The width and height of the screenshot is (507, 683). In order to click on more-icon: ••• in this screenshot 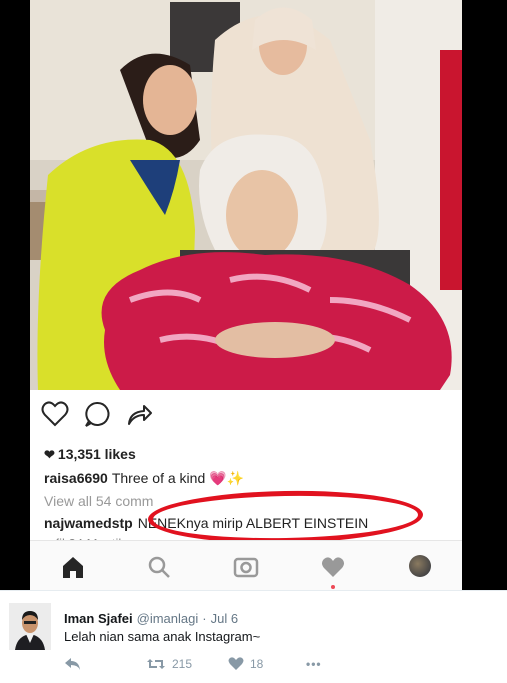, I will do `click(314, 664)`.